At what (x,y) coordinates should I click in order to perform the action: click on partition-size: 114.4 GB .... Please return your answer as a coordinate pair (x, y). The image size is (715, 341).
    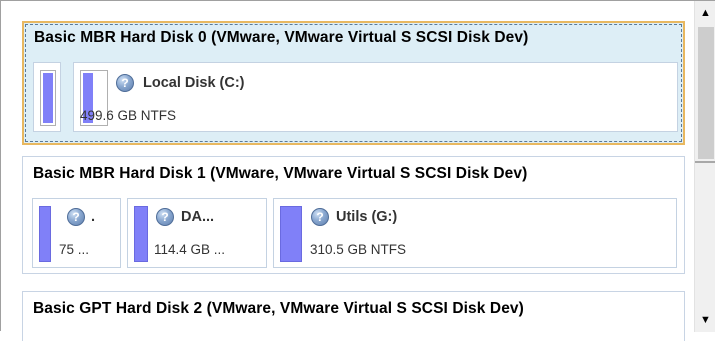
    Looking at the image, I should click on (190, 249).